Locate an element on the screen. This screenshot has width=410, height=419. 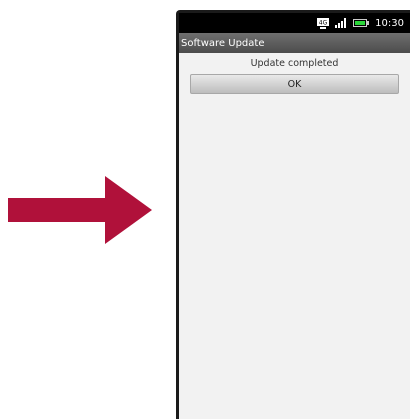
4g-icon: 4G is located at coordinates (323, 23).